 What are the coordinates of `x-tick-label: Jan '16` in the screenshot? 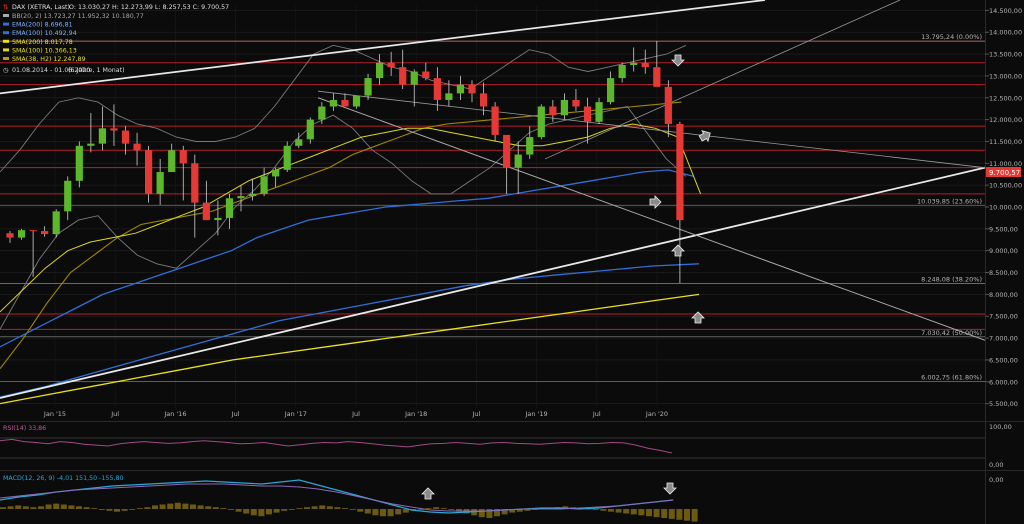 It's located at (174, 414).